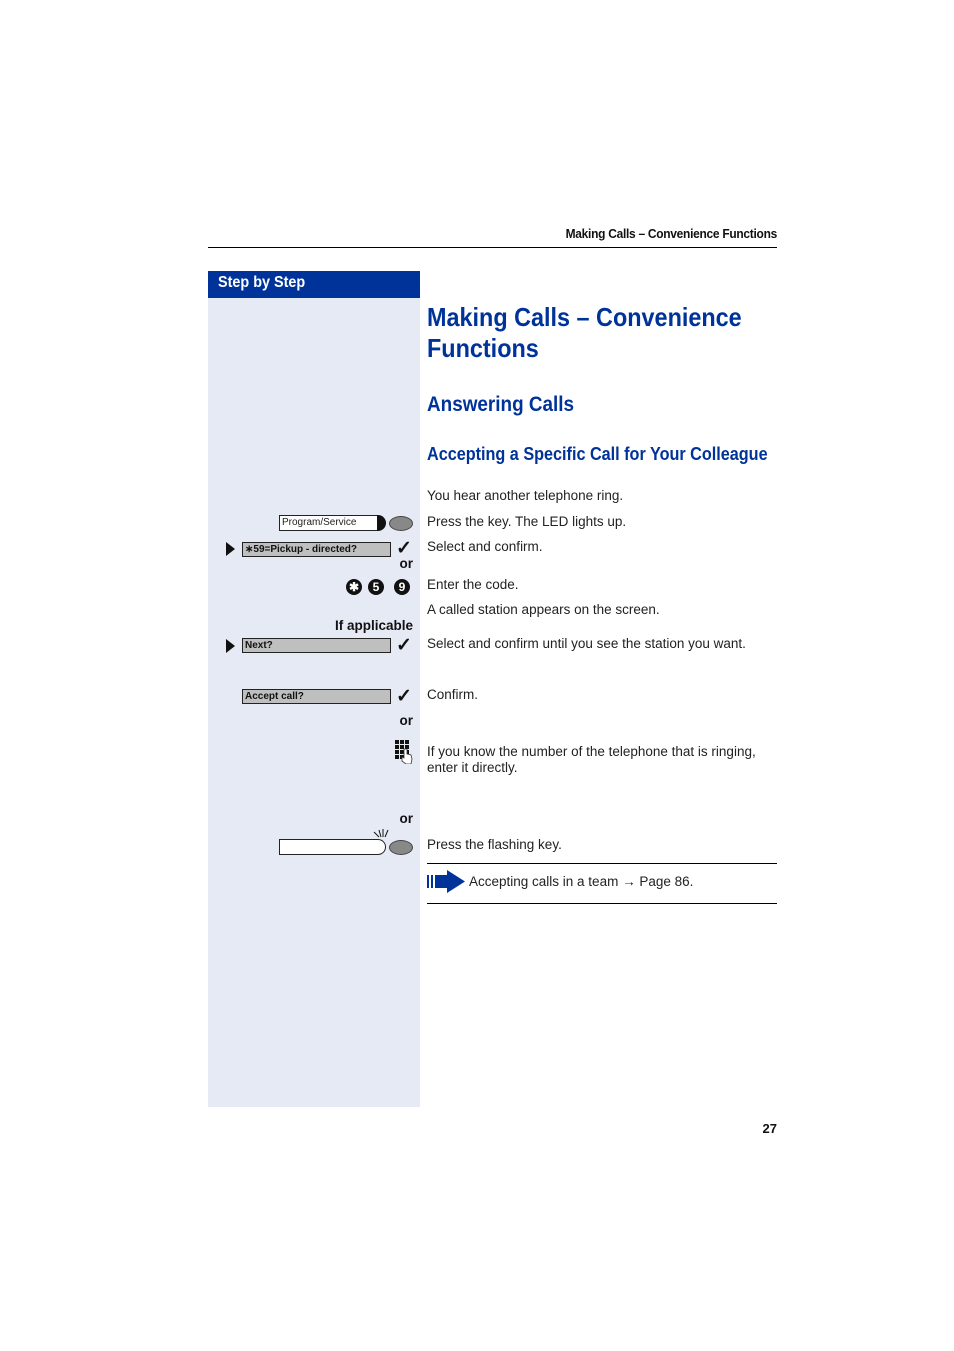 The height and width of the screenshot is (1351, 954). I want to click on star-key-icon: ✱, so click(354, 587).